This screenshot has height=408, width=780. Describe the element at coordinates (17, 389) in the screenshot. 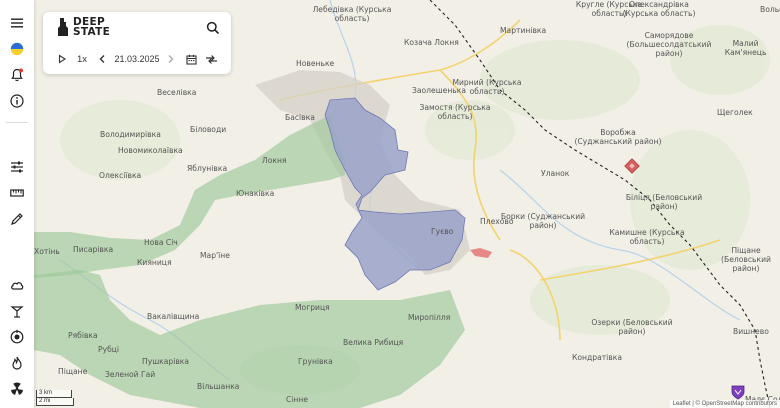

I see `radiation-icon` at that location.